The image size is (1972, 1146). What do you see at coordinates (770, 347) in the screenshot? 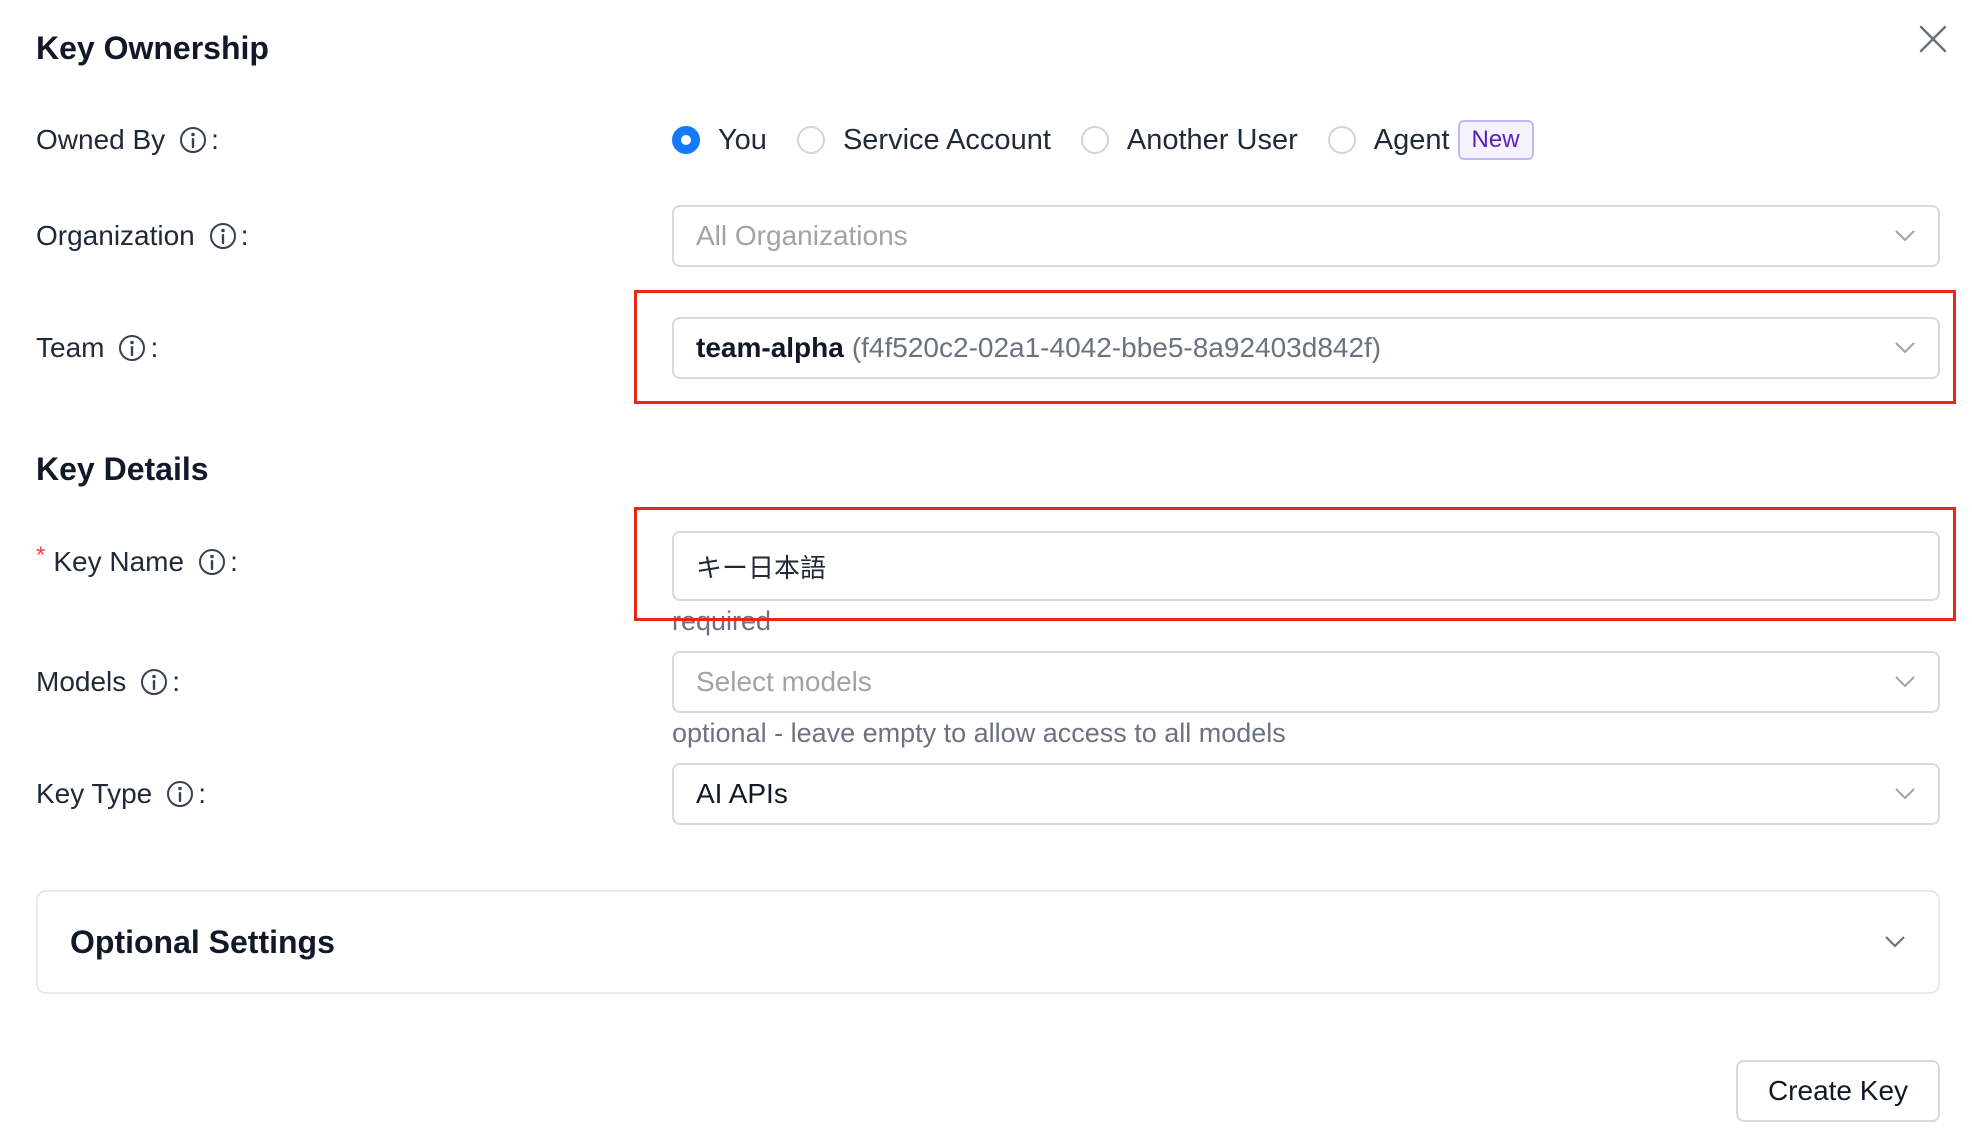
I see `team-name: team-alpha` at bounding box center [770, 347].